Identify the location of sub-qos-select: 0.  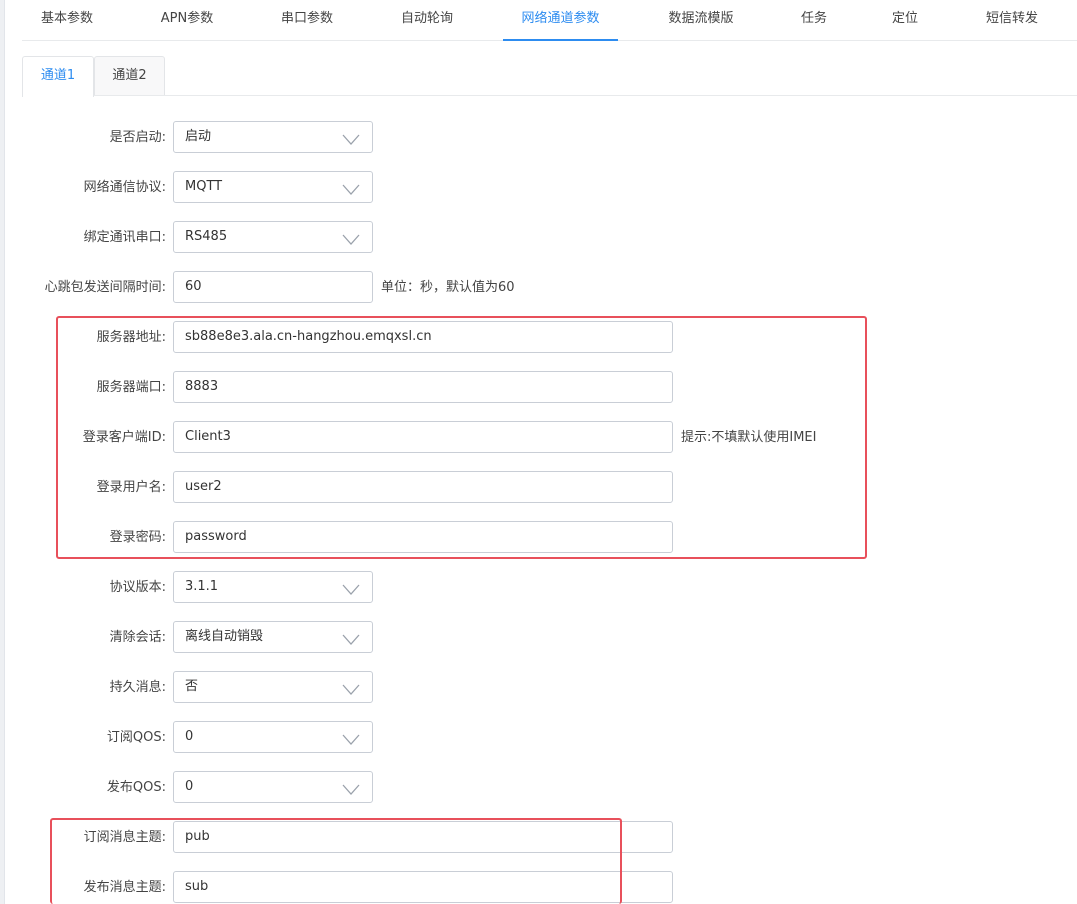
(273, 737).